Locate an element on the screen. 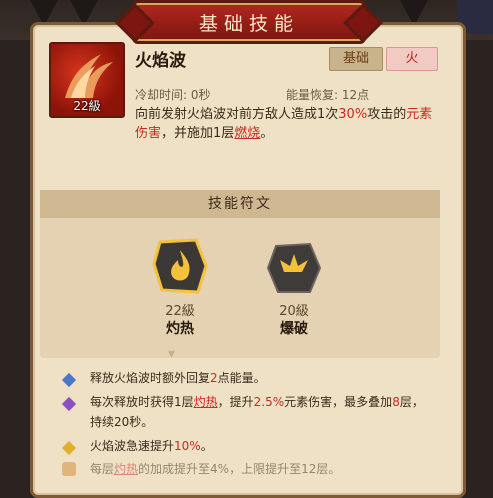  desc-percent: 30% is located at coordinates (353, 114).